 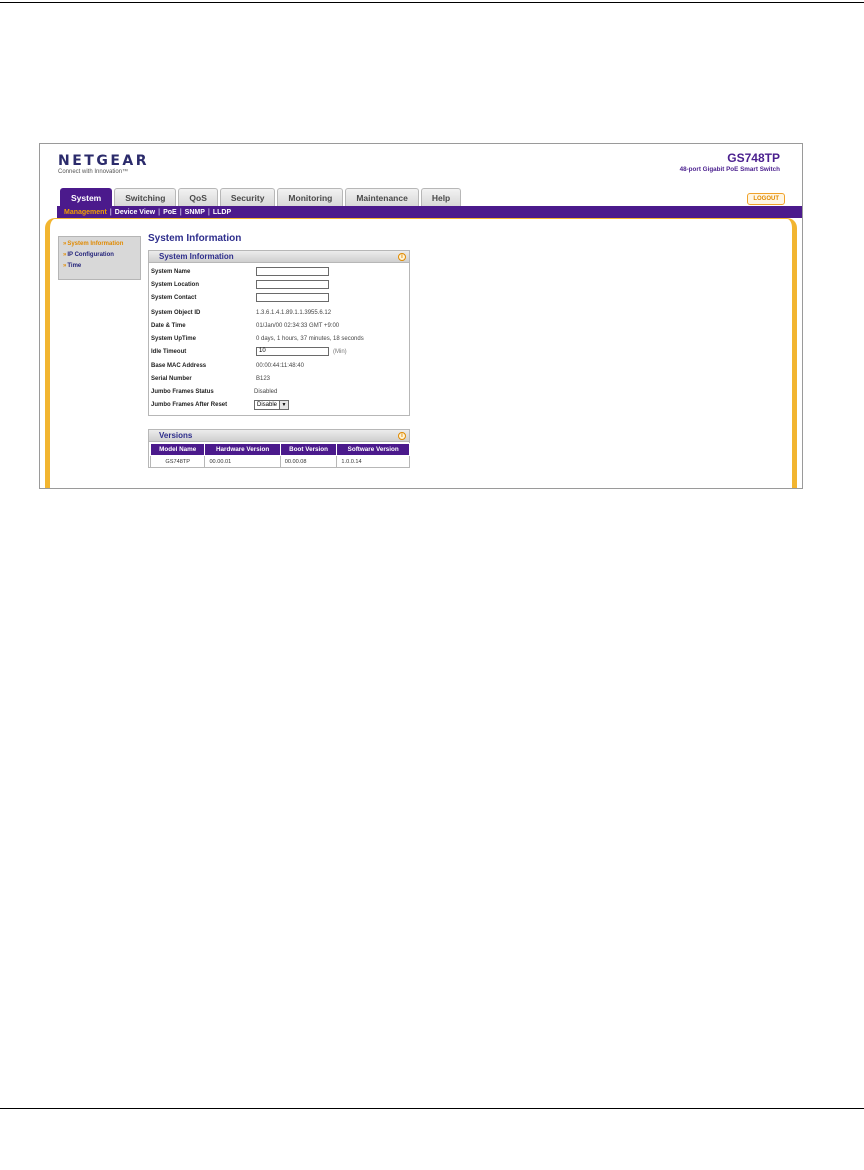 I want to click on mac-value: 00:00:44:11:48:40, so click(x=280, y=366).